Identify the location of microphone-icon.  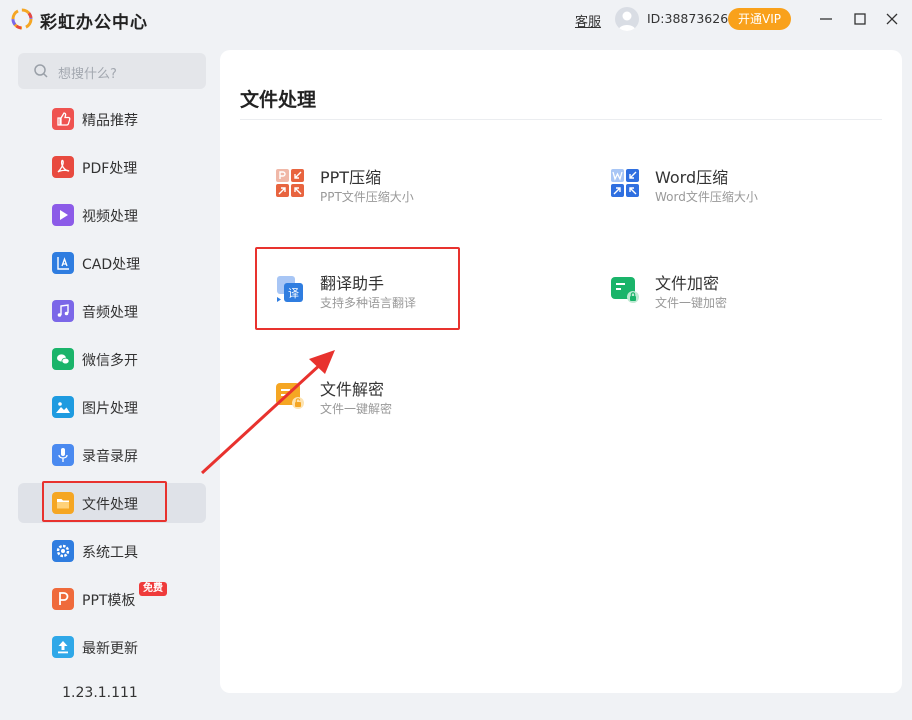
(63, 455).